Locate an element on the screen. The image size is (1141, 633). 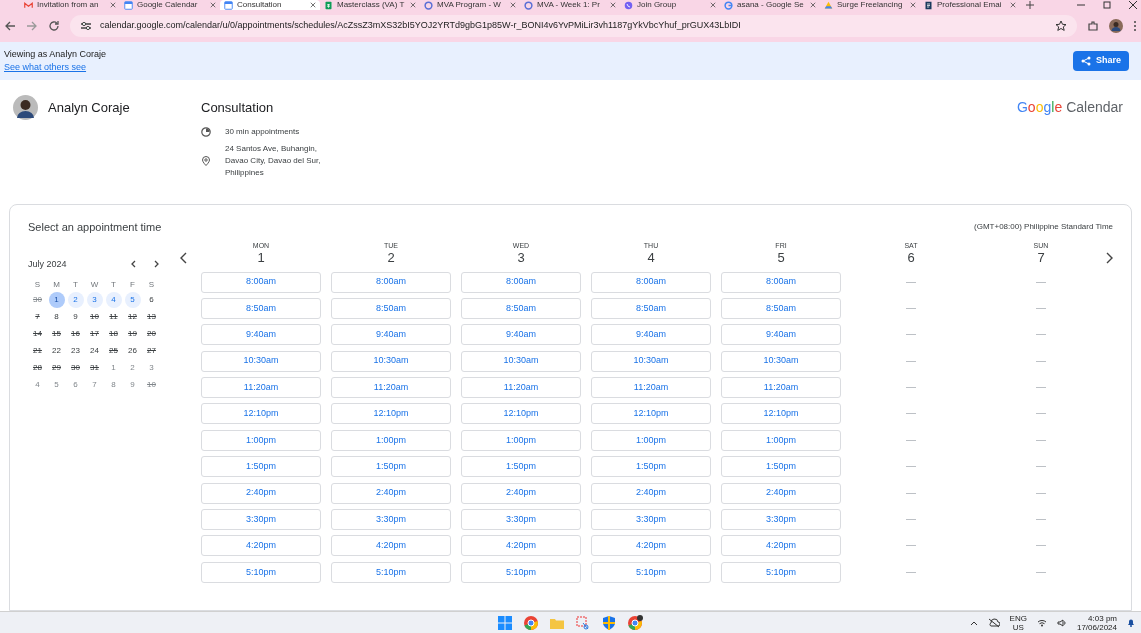
calendar-day: 20 is located at coordinates (151, 334).